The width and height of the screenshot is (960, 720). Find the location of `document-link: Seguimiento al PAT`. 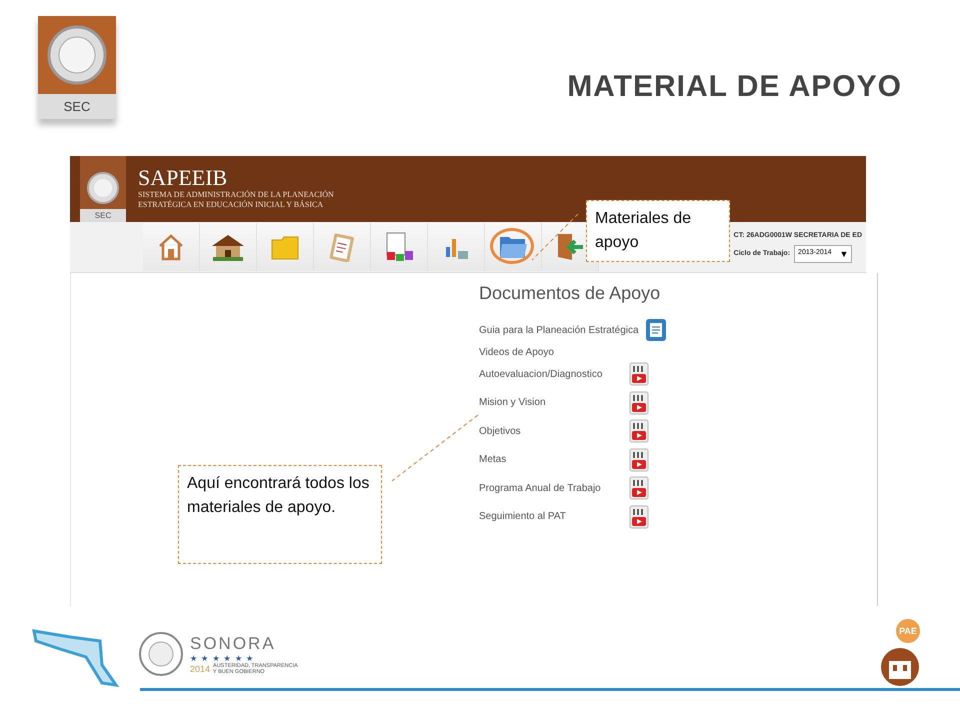

document-link: Seguimiento al PAT is located at coordinates (551, 516).